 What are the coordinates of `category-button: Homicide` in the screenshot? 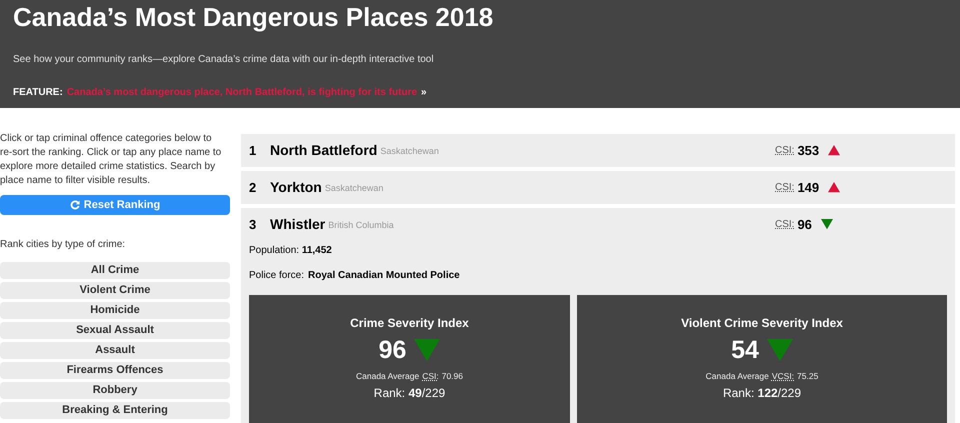 It's located at (115, 310).